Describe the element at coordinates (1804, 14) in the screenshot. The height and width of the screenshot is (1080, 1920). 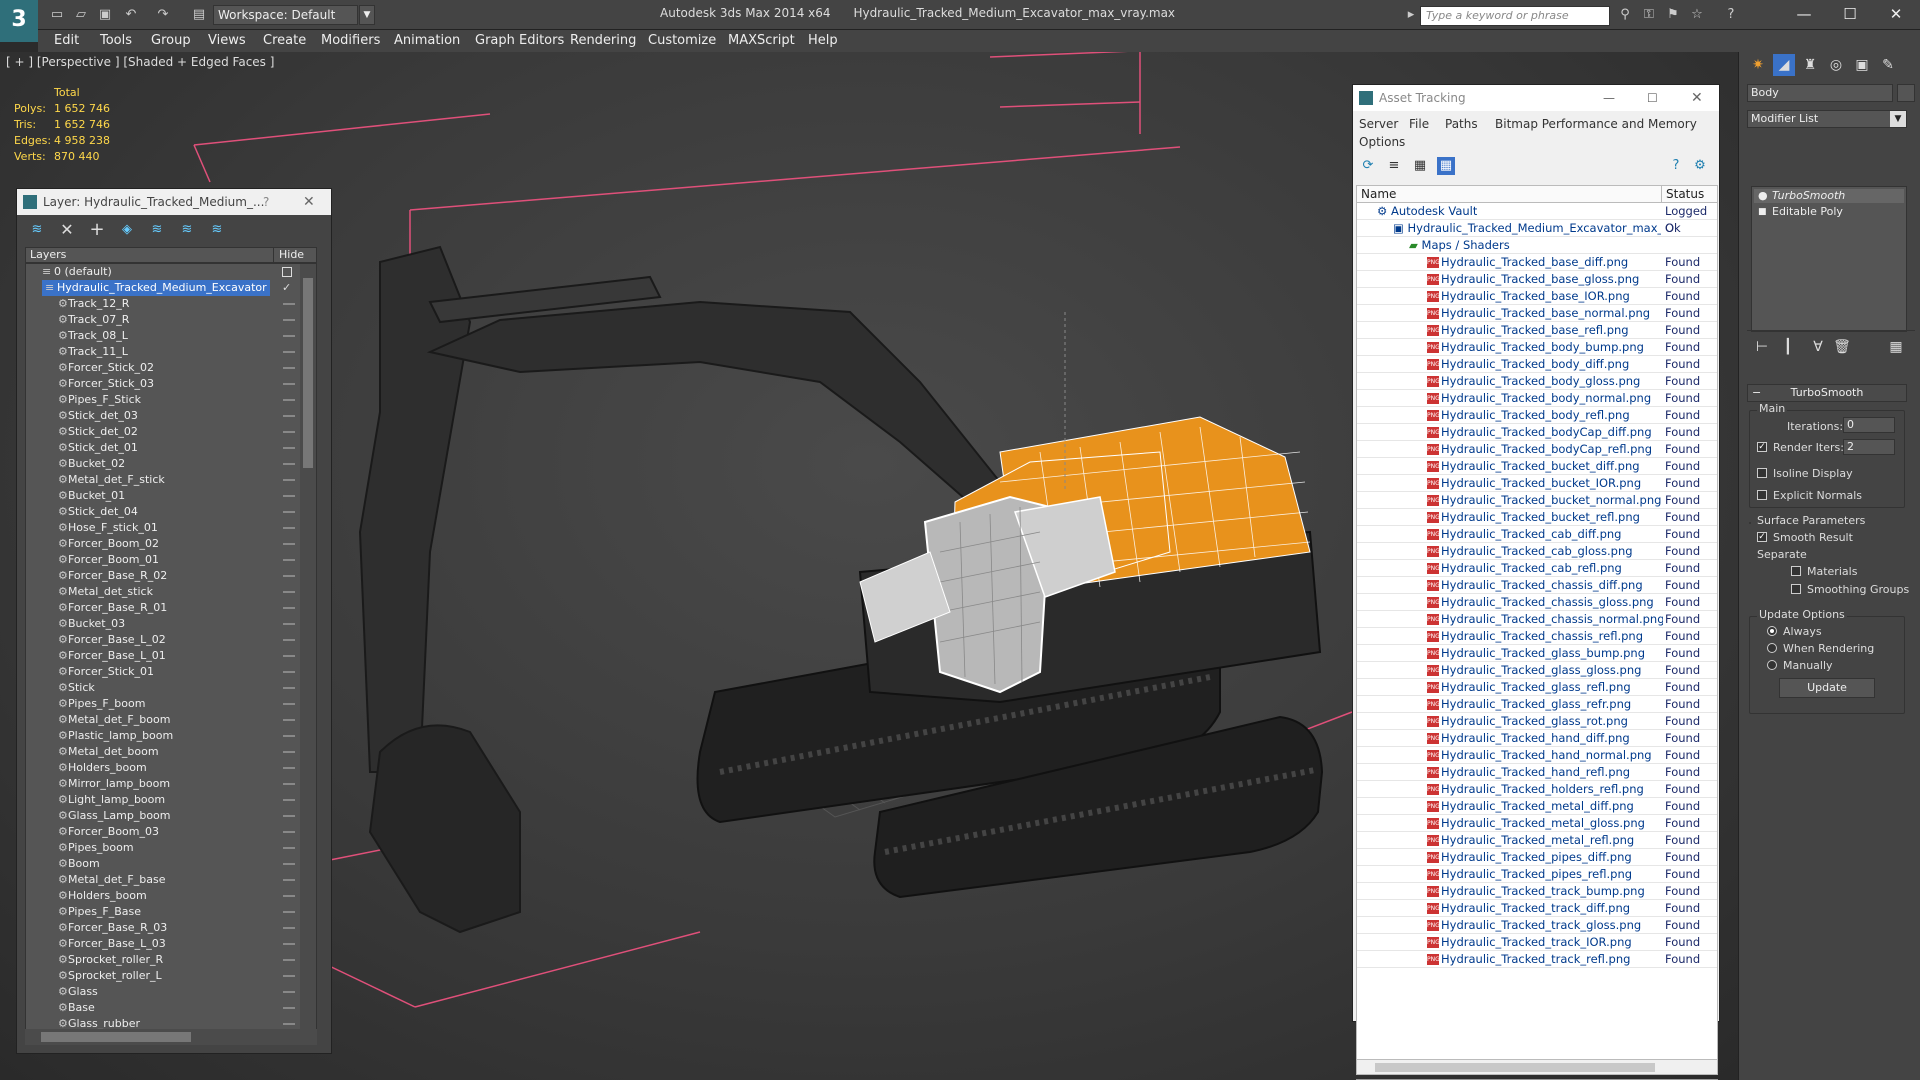
I see `minimize-button: —` at that location.